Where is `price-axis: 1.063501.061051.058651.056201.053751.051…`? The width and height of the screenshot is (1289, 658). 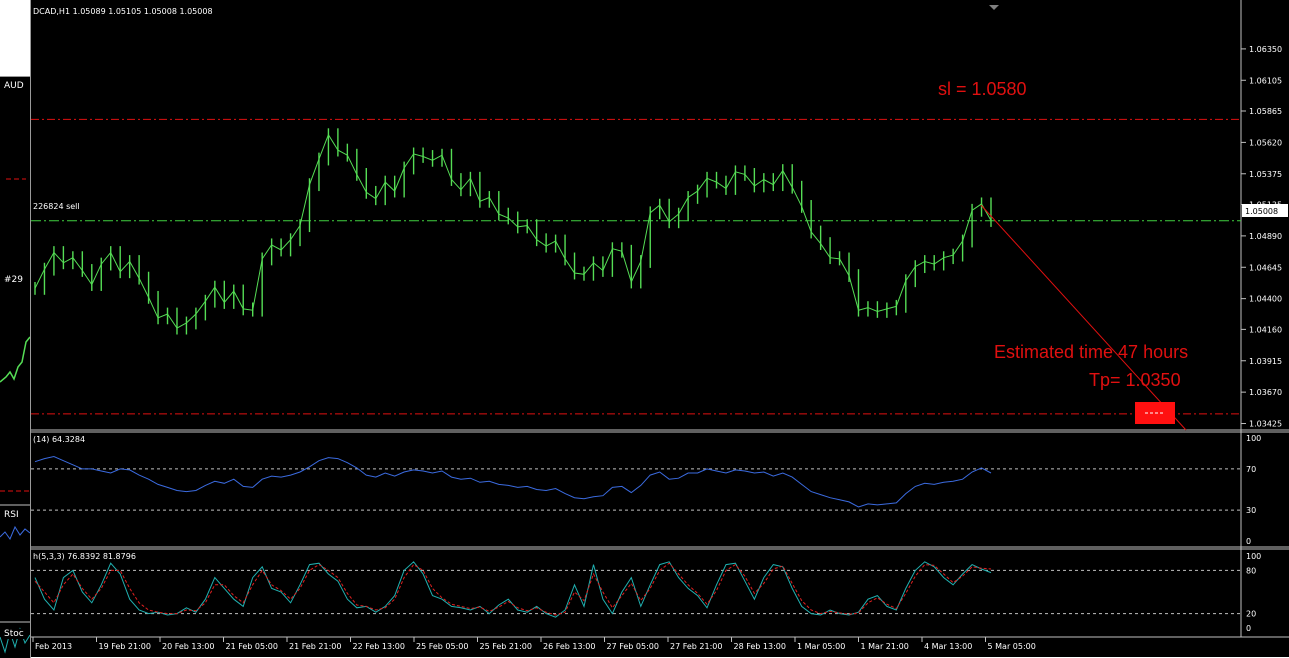
price-axis: 1.063501.061051.058651.056201.053751.051… is located at coordinates (1261, 237).